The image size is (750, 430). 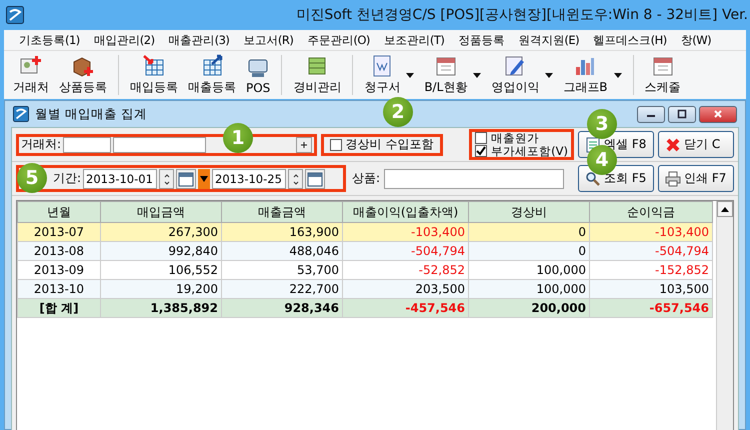 What do you see at coordinates (398, 112) in the screenshot?
I see `step-badge: 2` at bounding box center [398, 112].